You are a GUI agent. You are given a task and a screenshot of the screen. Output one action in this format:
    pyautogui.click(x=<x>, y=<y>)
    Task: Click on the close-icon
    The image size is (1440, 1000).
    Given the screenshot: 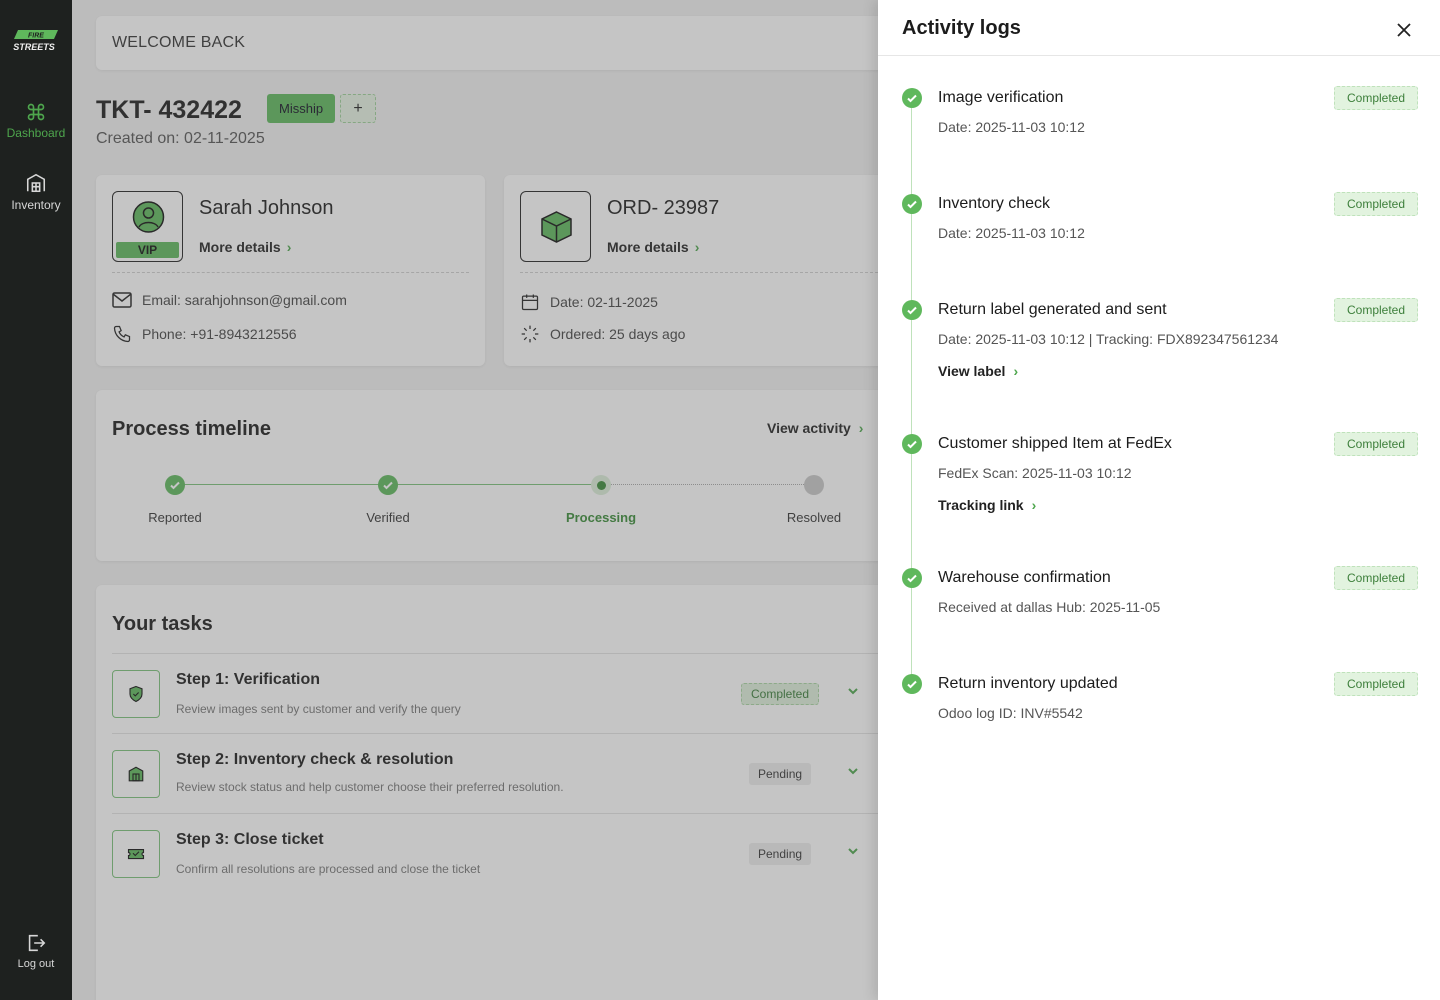 What is the action you would take?
    pyautogui.click(x=1404, y=30)
    